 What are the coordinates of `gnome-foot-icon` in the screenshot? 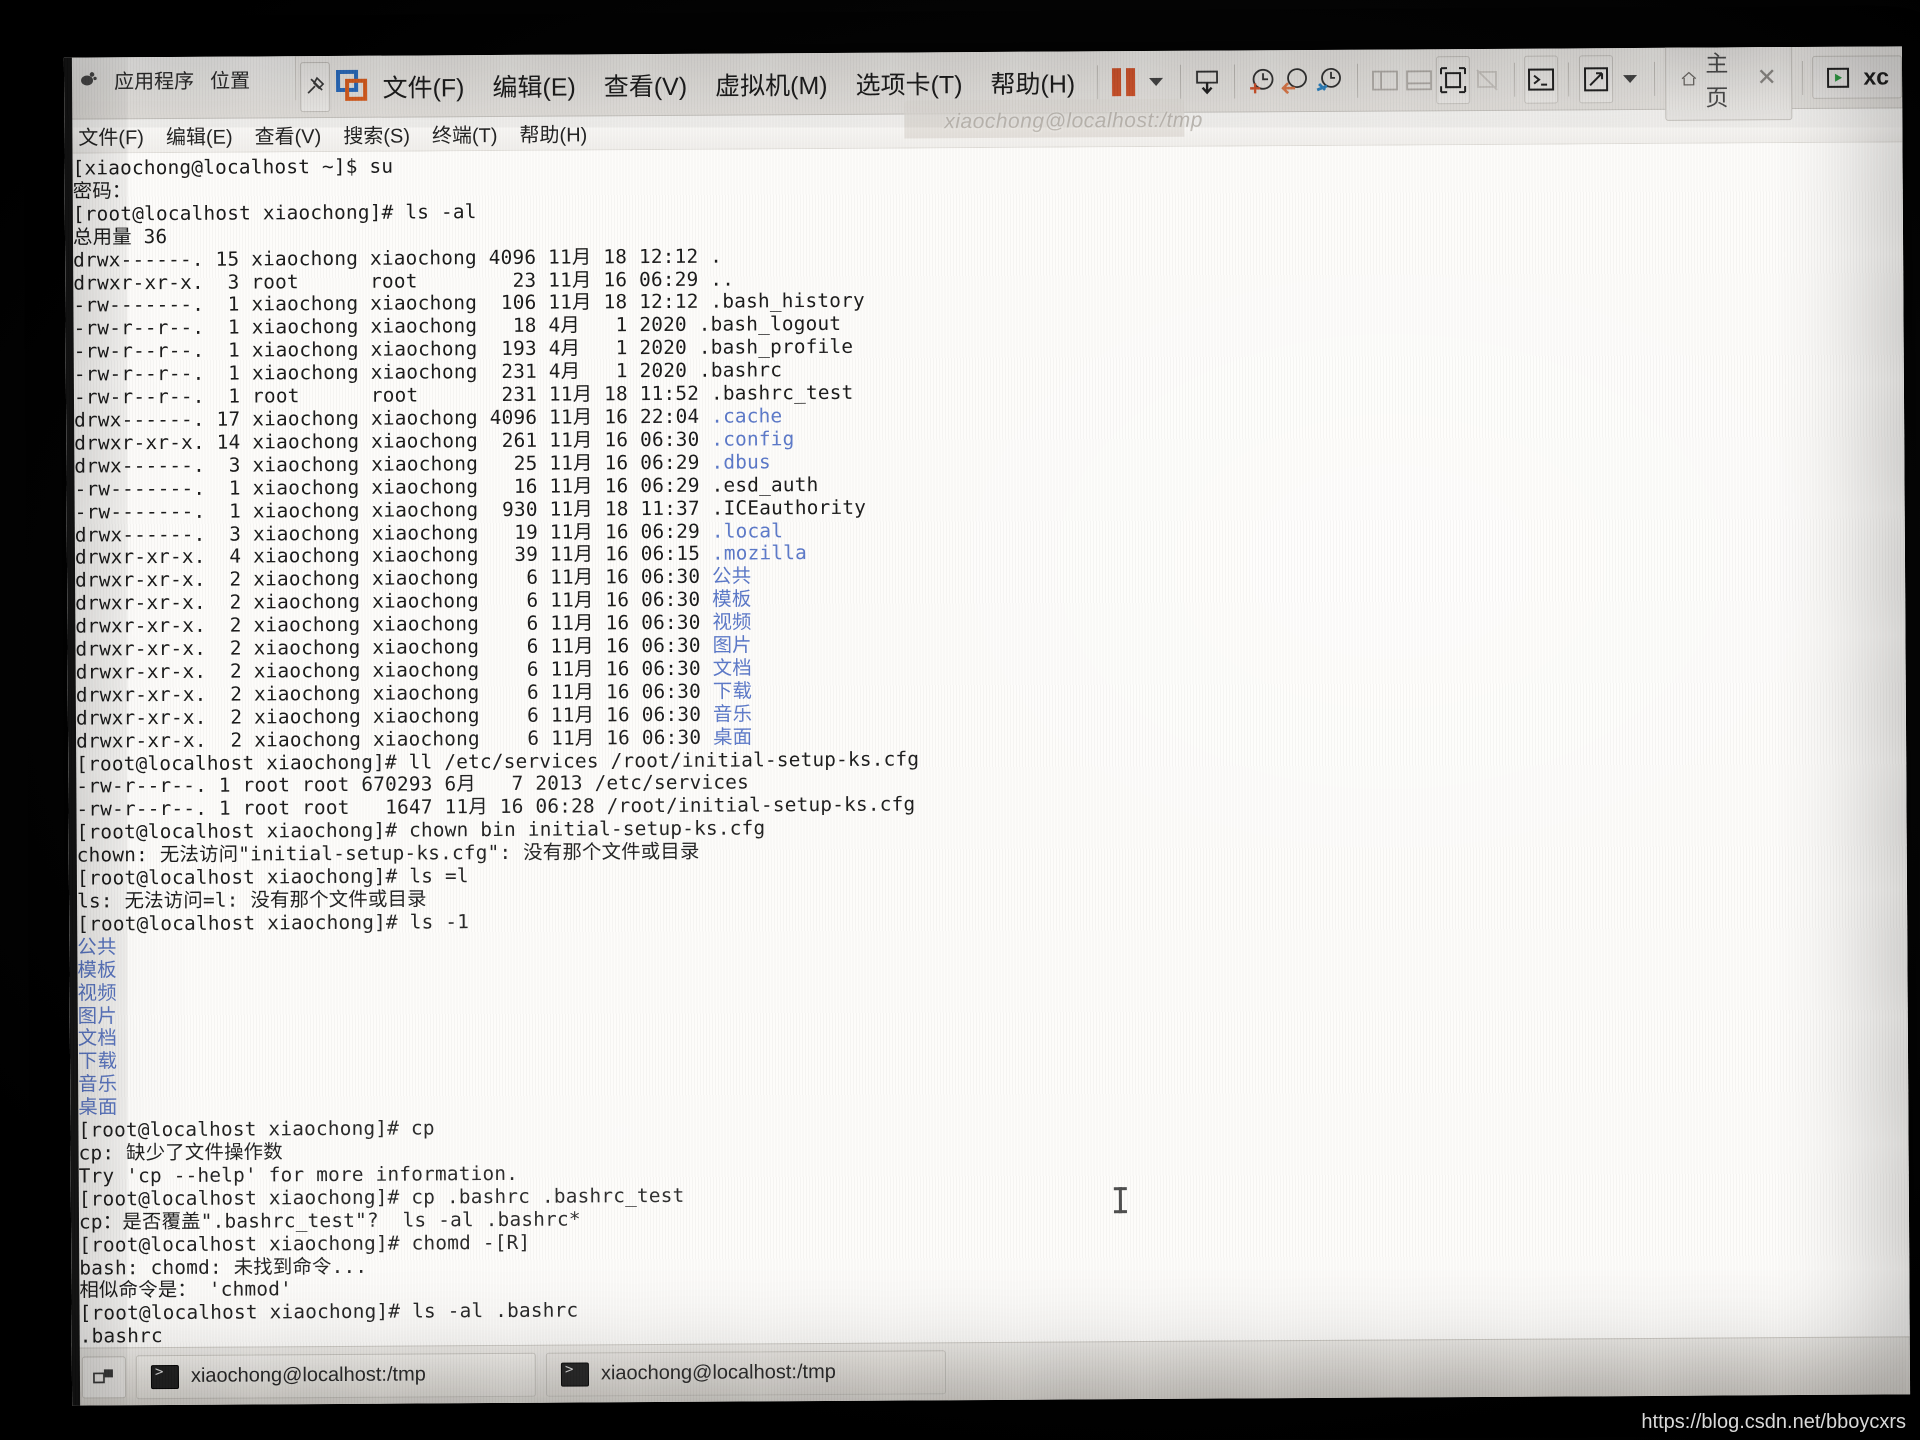 It's located at (88, 79).